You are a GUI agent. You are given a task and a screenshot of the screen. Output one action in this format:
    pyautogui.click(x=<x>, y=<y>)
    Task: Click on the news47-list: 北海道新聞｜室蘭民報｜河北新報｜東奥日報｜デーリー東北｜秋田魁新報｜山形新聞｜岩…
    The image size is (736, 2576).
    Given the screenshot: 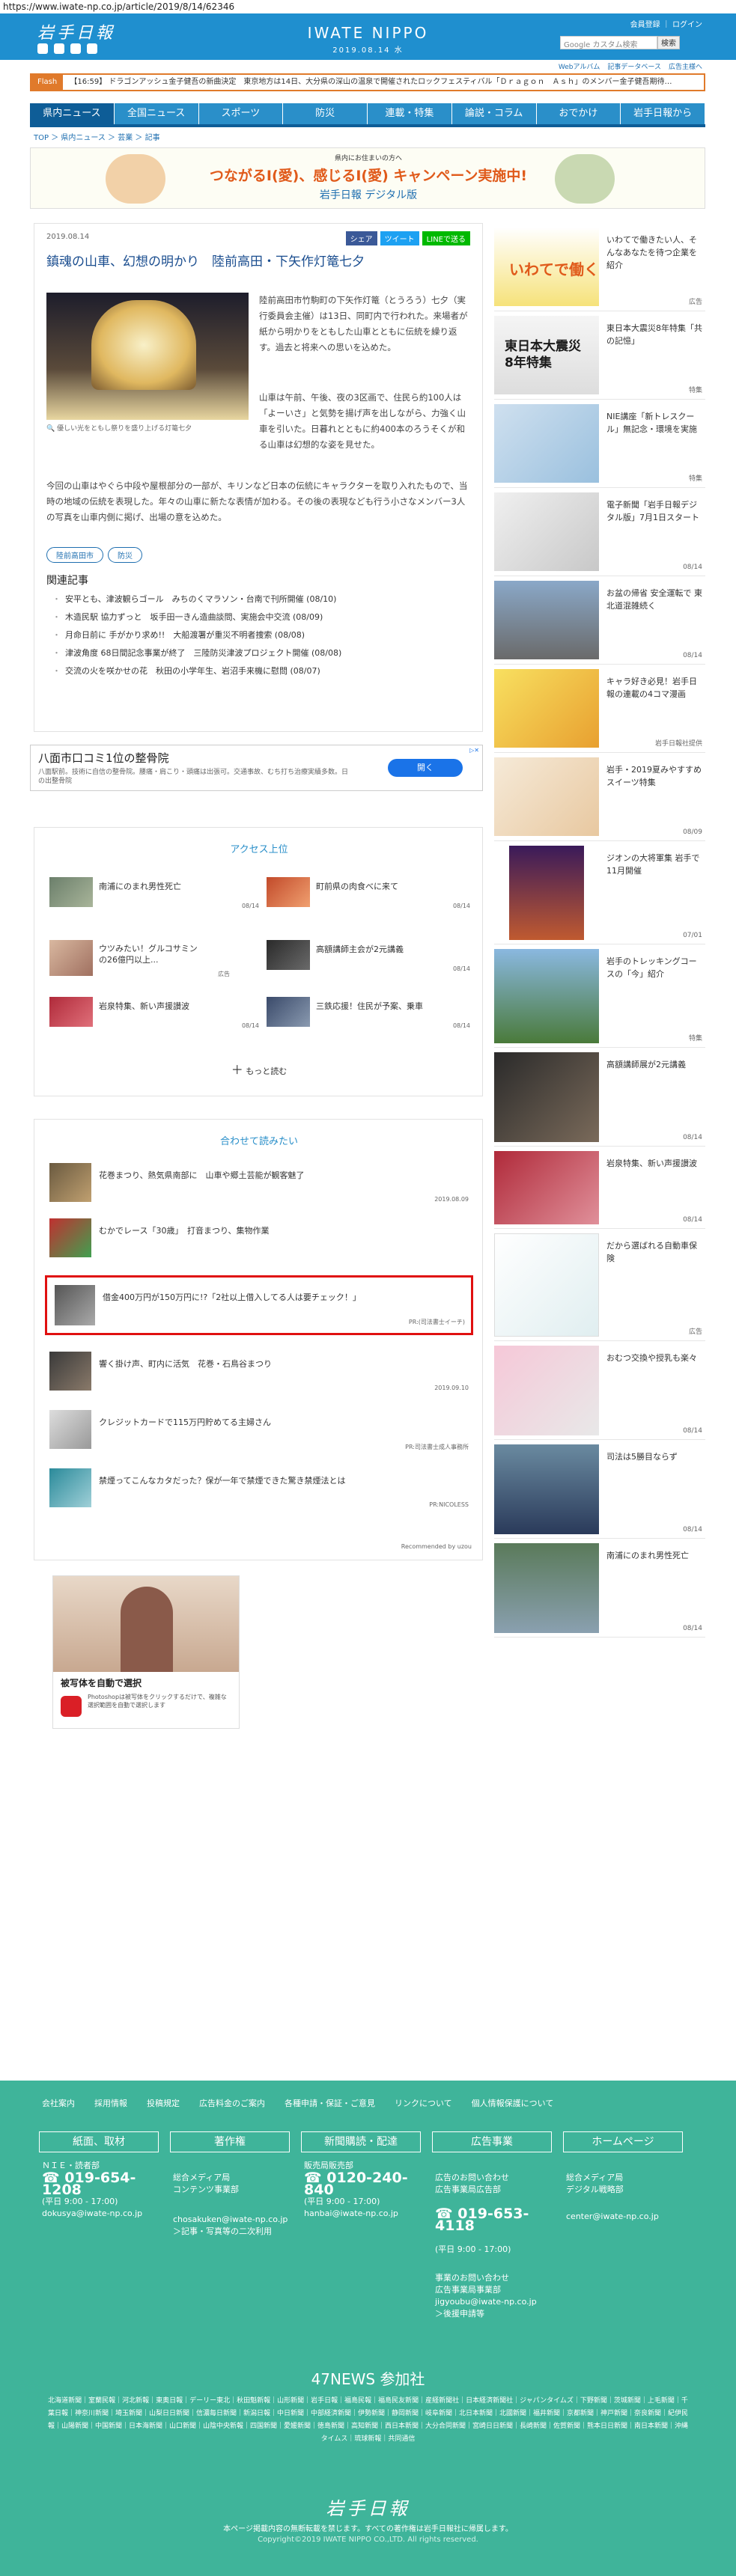 What is the action you would take?
    pyautogui.click(x=368, y=2420)
    